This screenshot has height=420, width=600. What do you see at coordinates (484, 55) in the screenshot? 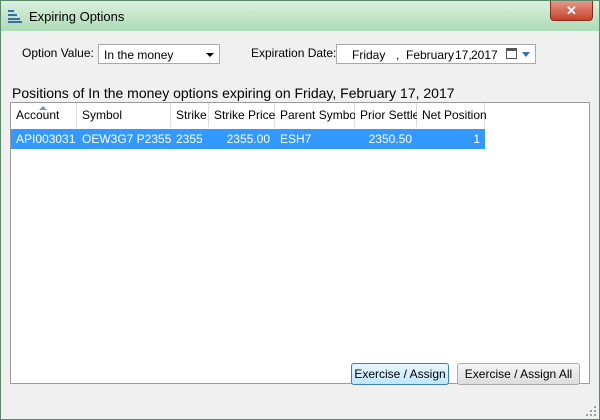
I see `date-year: 2017` at bounding box center [484, 55].